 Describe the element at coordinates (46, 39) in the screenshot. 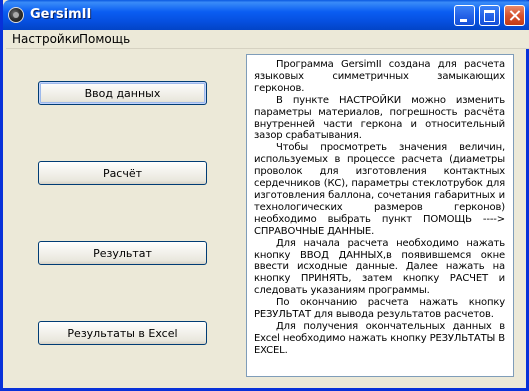

I see `menu-settings: Настройки` at that location.